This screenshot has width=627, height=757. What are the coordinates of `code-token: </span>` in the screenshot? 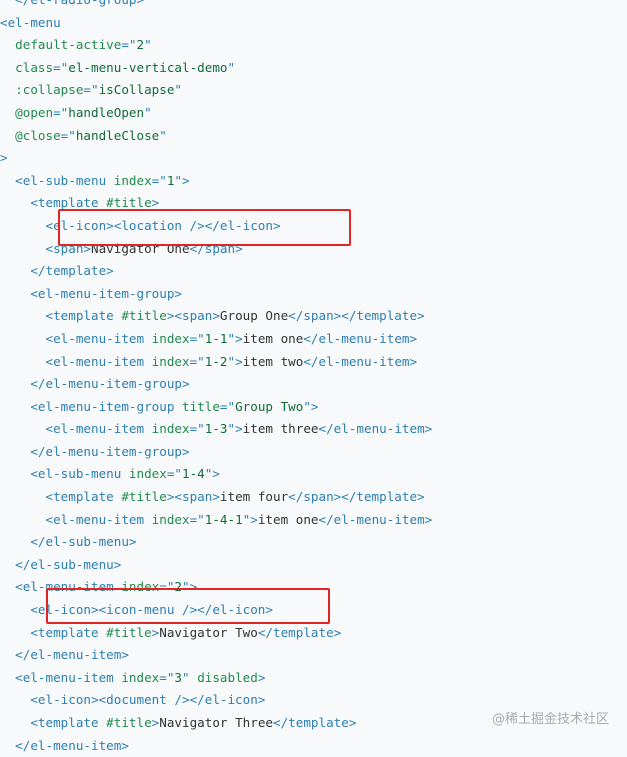 It's located at (216, 248).